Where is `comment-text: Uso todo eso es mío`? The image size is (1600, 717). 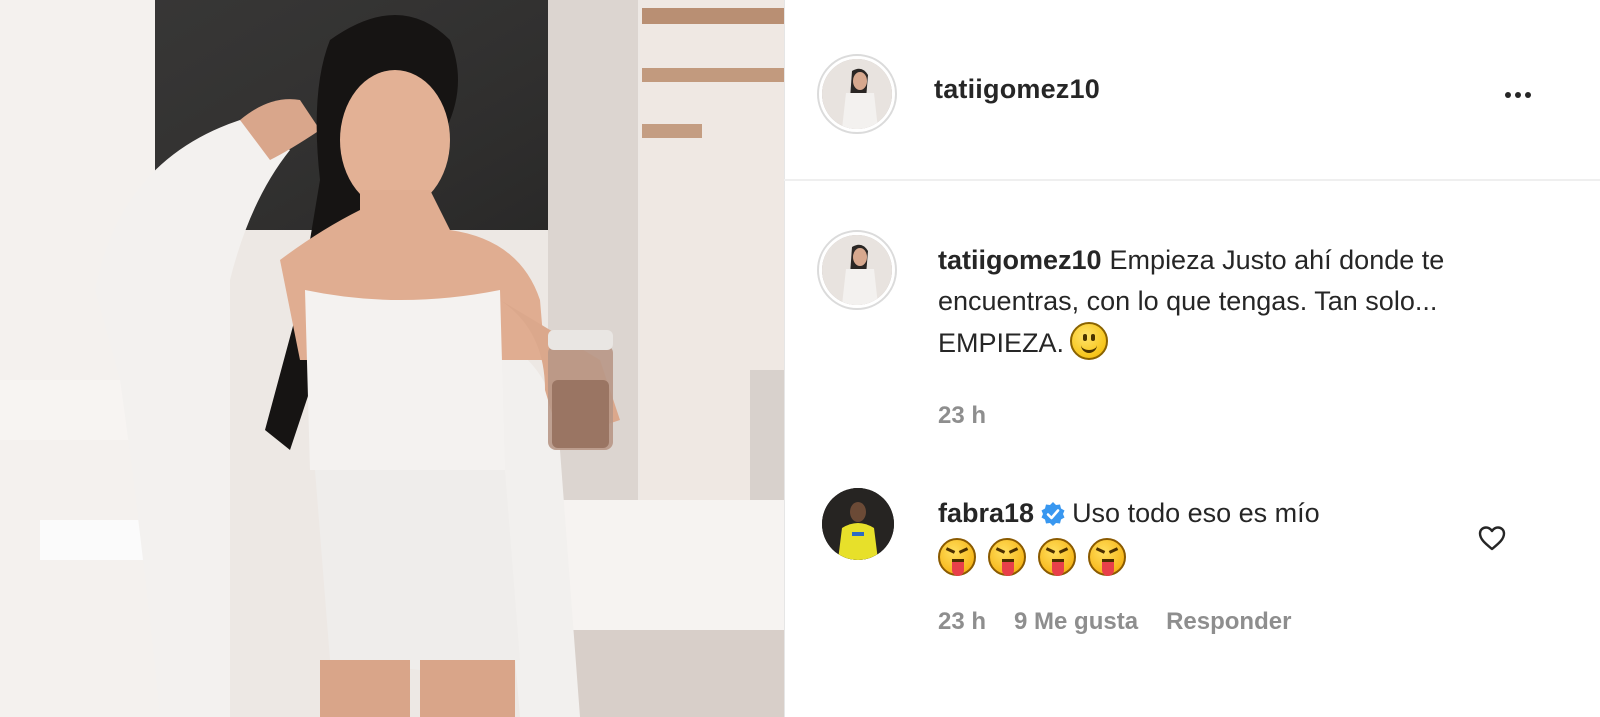
comment-text: Uso todo eso es mío is located at coordinates (1196, 513).